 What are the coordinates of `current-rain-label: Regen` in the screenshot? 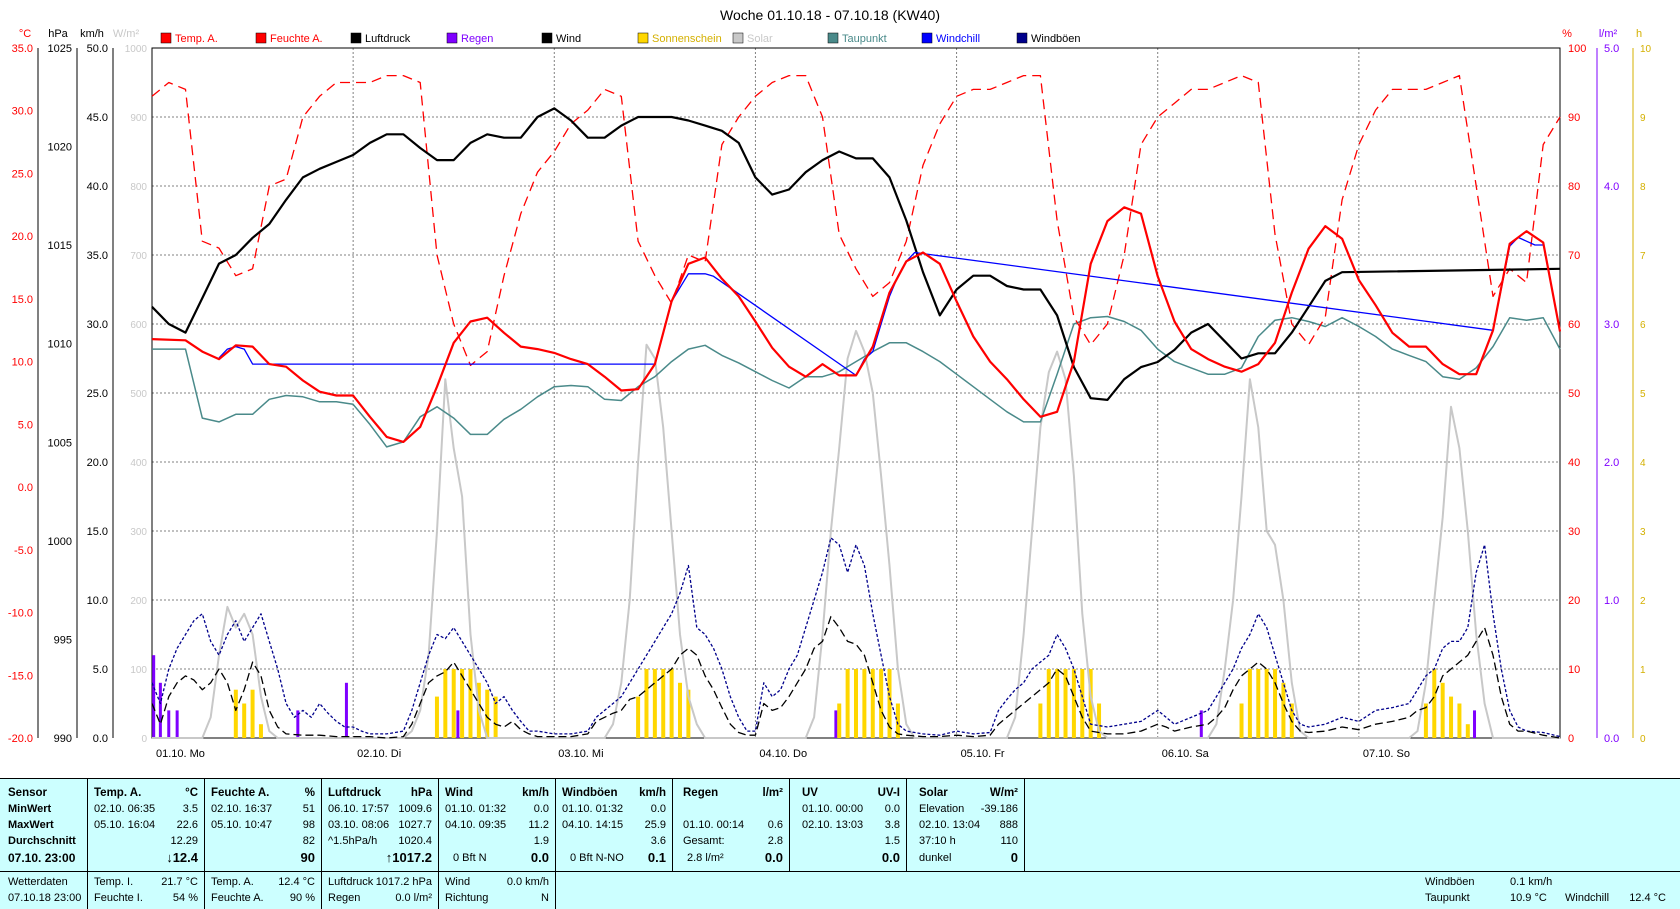 It's located at (344, 898).